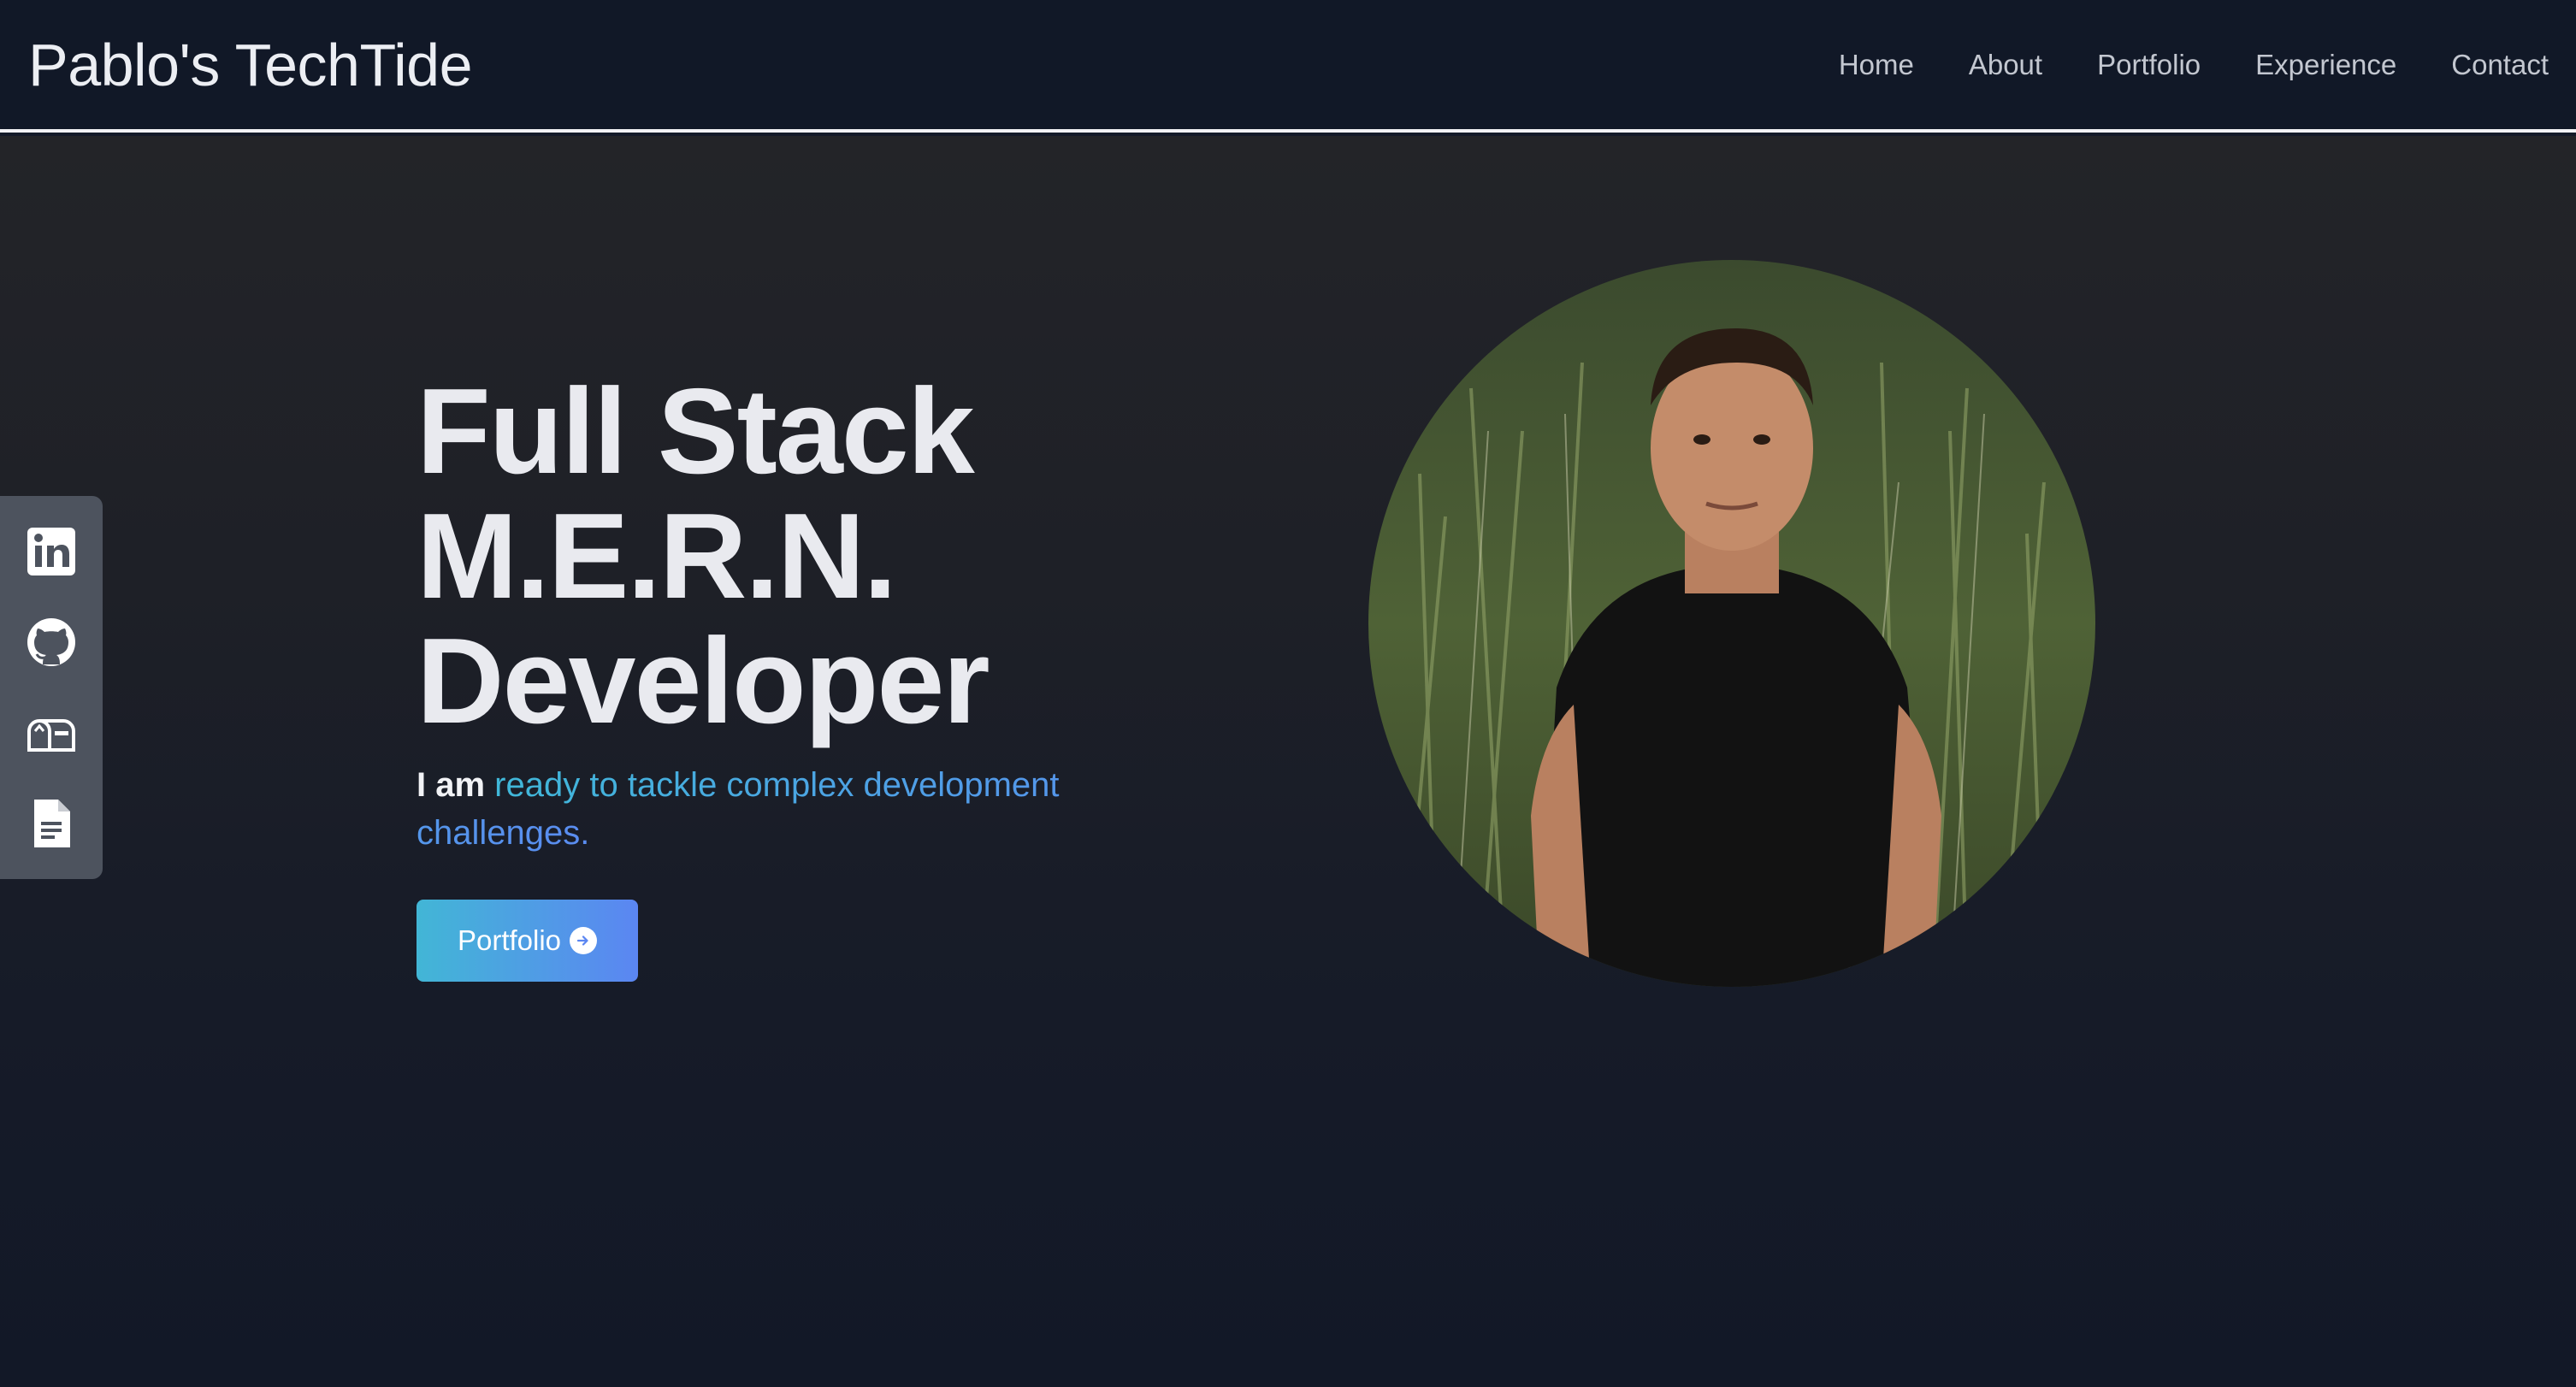 The width and height of the screenshot is (2576, 1387). Describe the element at coordinates (51, 551) in the screenshot. I see `linkedin-icon` at that location.